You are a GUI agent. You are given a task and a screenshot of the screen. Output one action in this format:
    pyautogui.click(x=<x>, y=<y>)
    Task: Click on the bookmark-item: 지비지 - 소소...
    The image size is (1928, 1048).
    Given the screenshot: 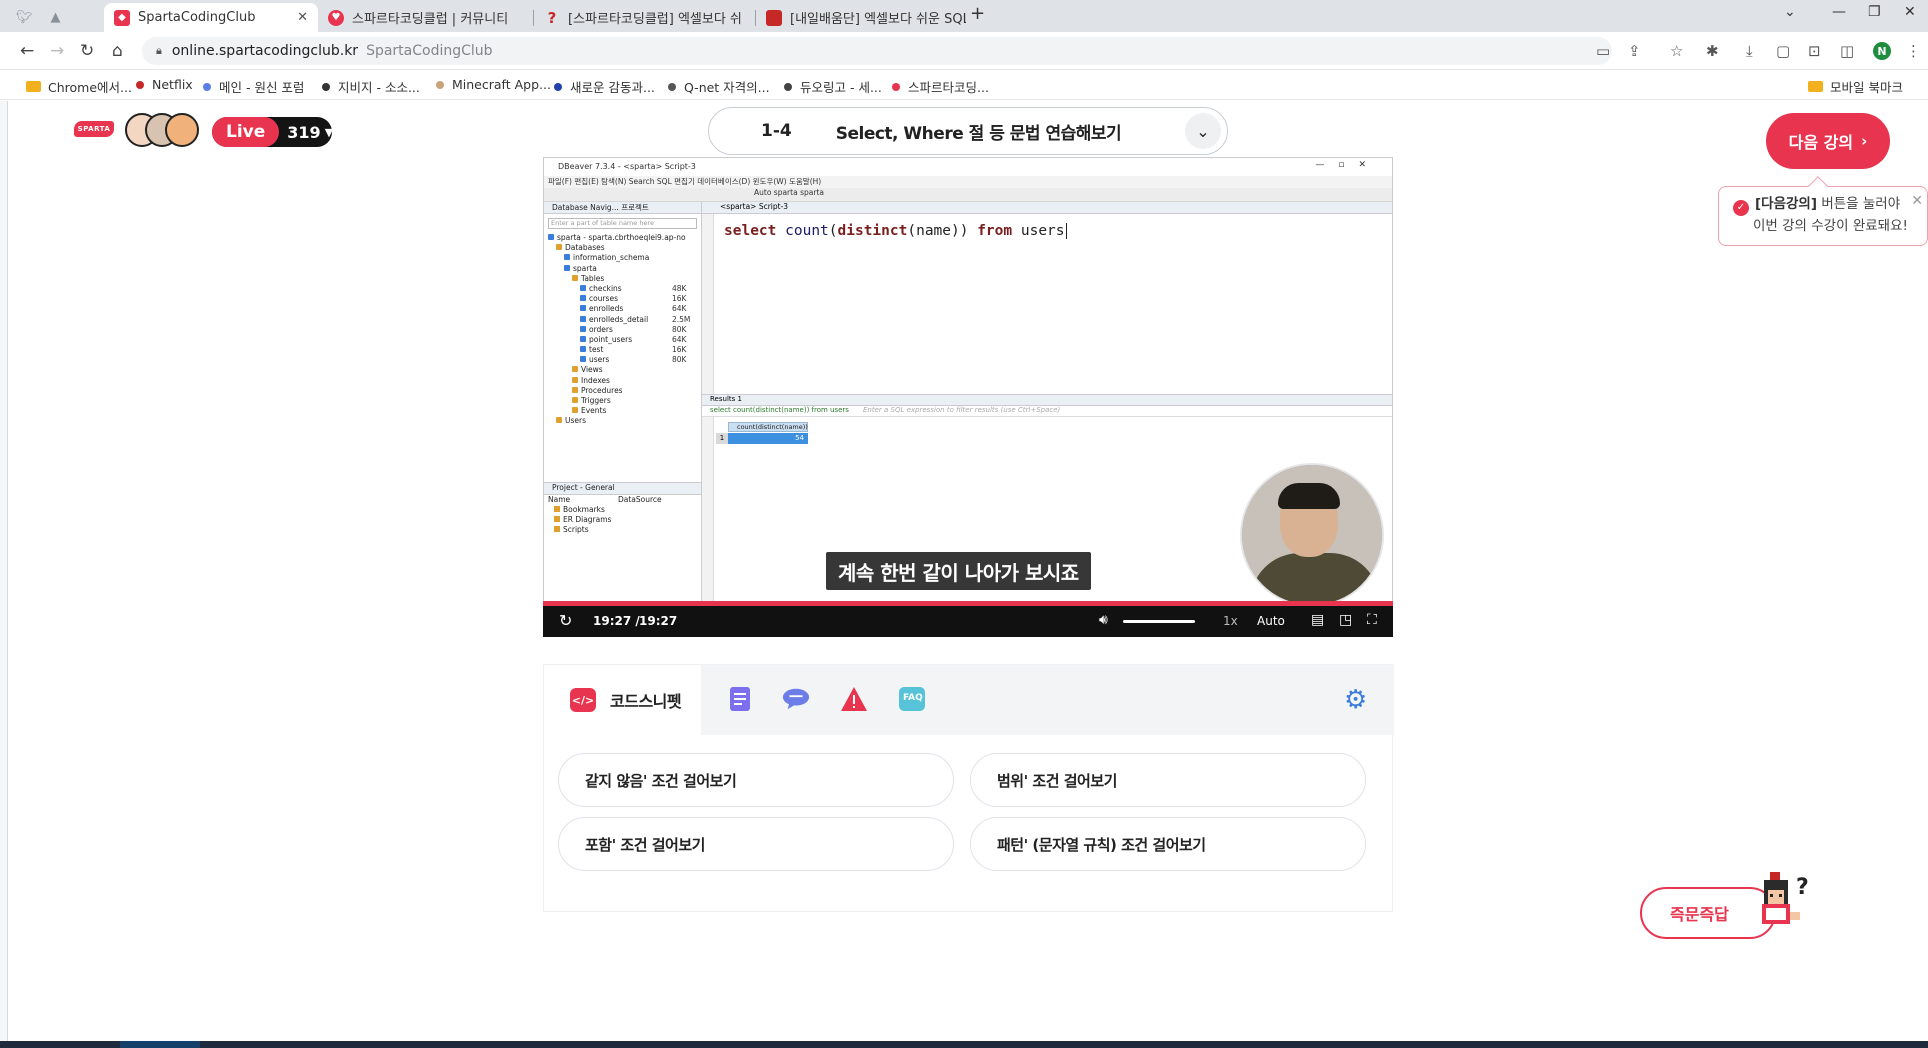 What is the action you would take?
    pyautogui.click(x=371, y=86)
    